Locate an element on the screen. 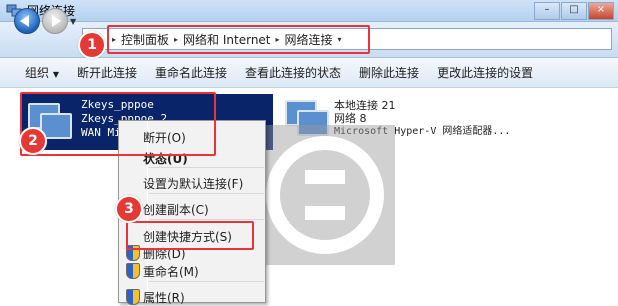 Image resolution: width=618 pixels, height=306 pixels. maximize-icon: □ is located at coordinates (574, 11).